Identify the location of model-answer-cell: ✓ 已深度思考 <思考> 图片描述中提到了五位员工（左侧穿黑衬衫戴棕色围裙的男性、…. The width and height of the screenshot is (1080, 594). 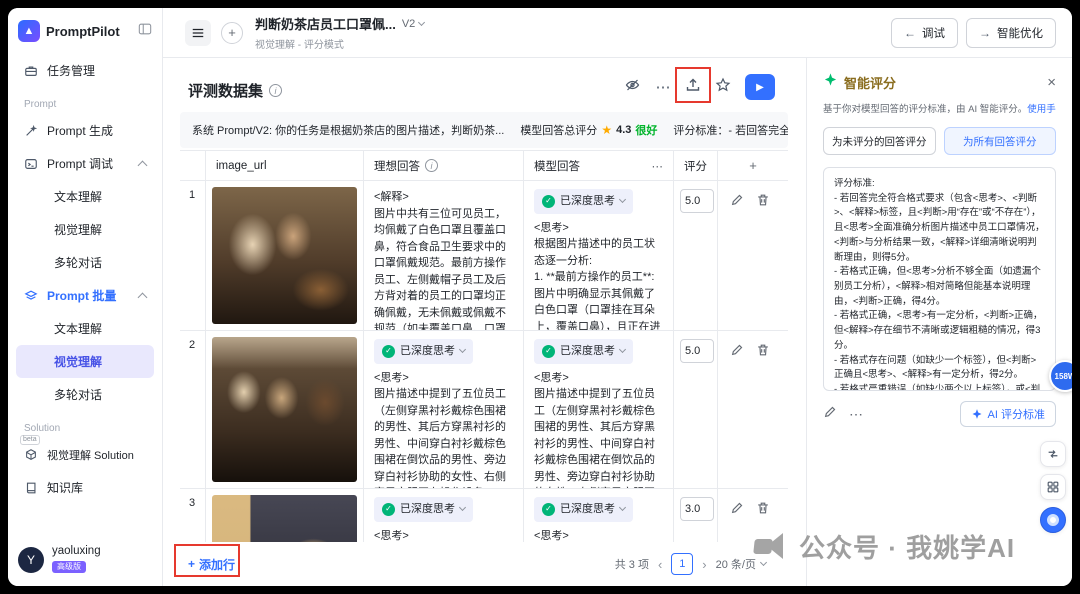
(599, 410).